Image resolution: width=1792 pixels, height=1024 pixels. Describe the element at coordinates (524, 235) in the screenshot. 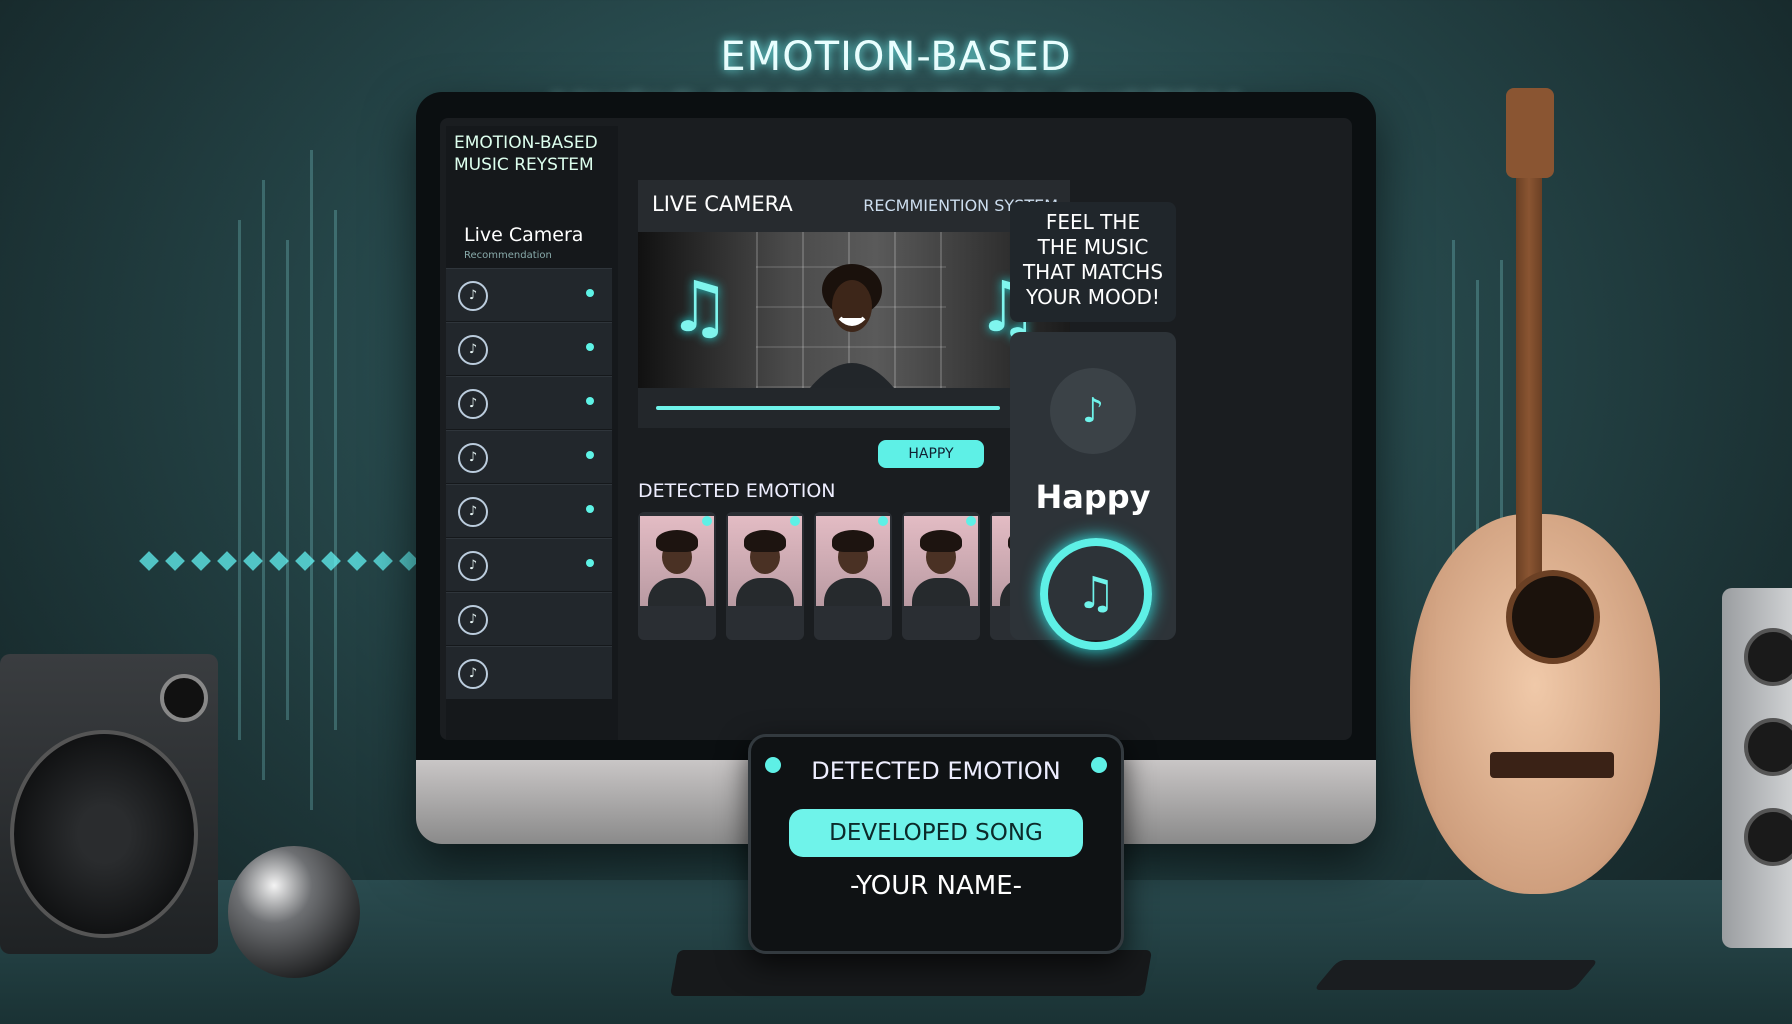

I see `sidebar-title: Live Camera` at that location.